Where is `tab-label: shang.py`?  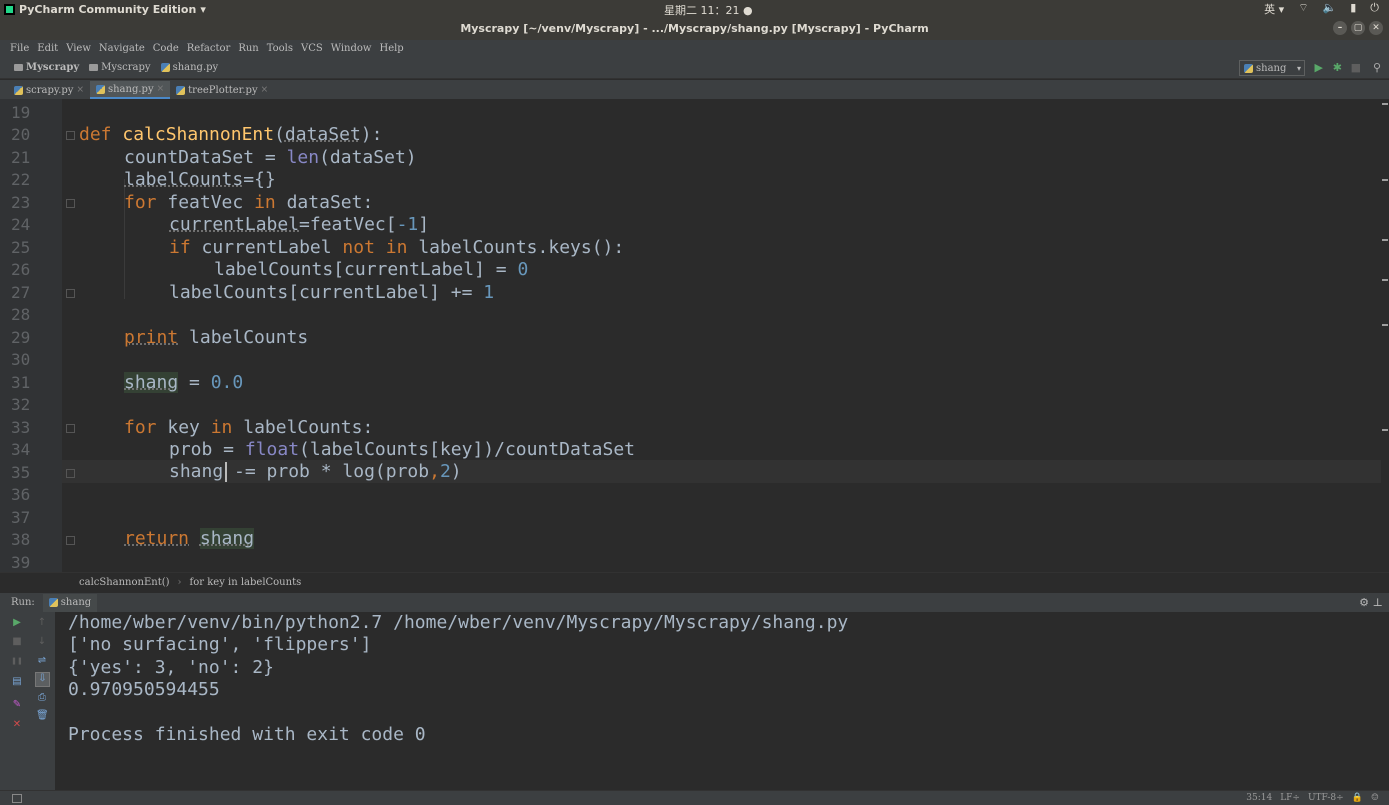
tab-label: shang.py is located at coordinates (130, 89).